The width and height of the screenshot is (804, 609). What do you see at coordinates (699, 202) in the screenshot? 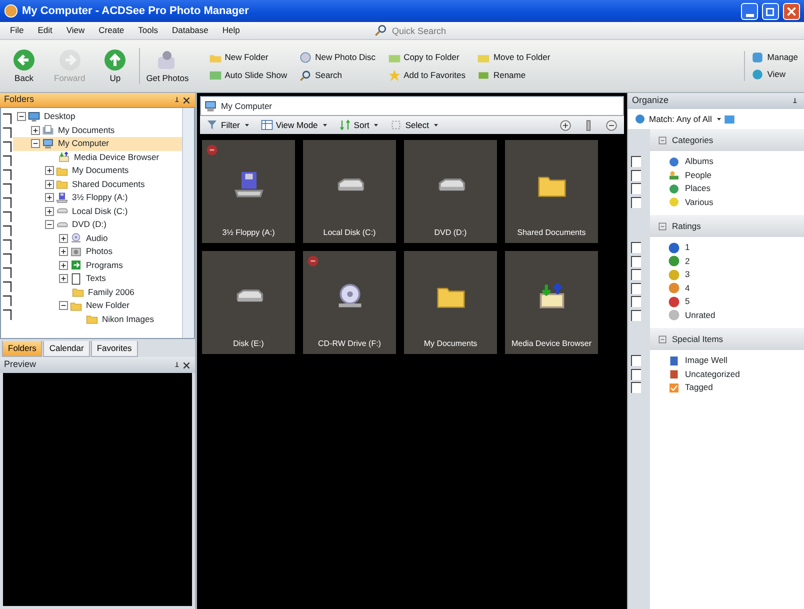
I see `item-label: Various` at bounding box center [699, 202].